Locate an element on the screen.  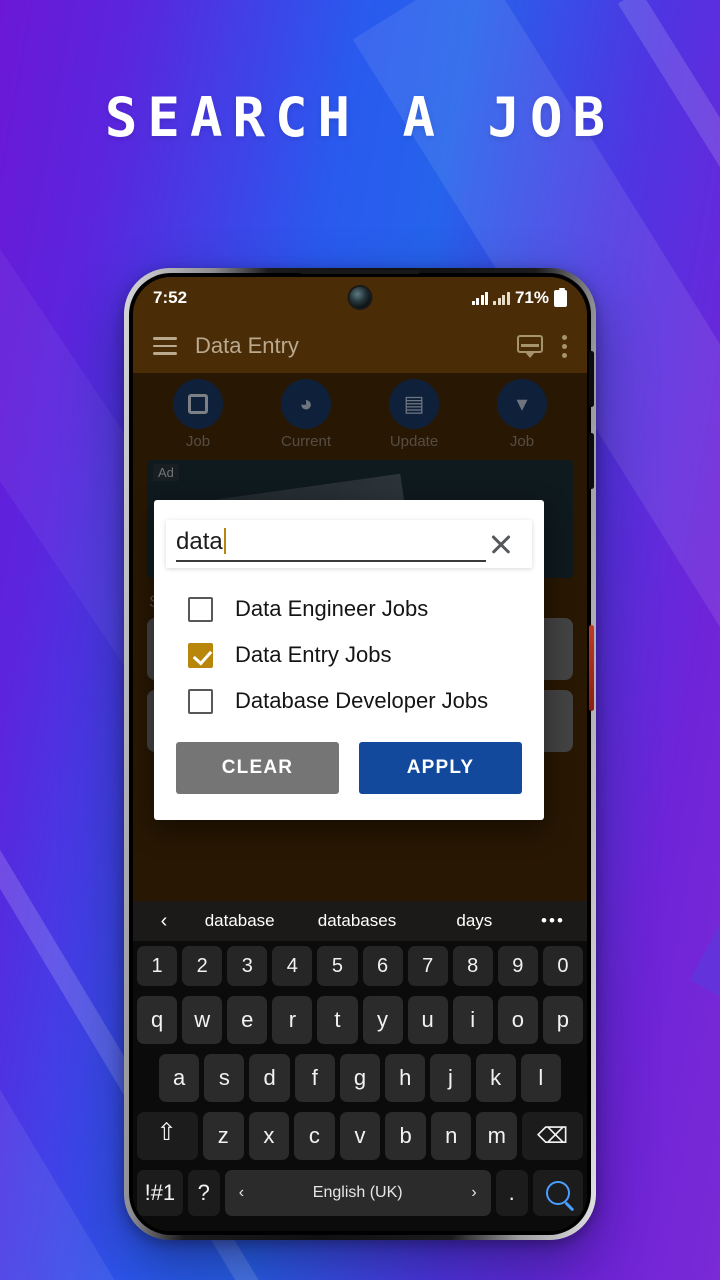
list-item-label: Data Entry Jobs is located at coordinates (313, 654).